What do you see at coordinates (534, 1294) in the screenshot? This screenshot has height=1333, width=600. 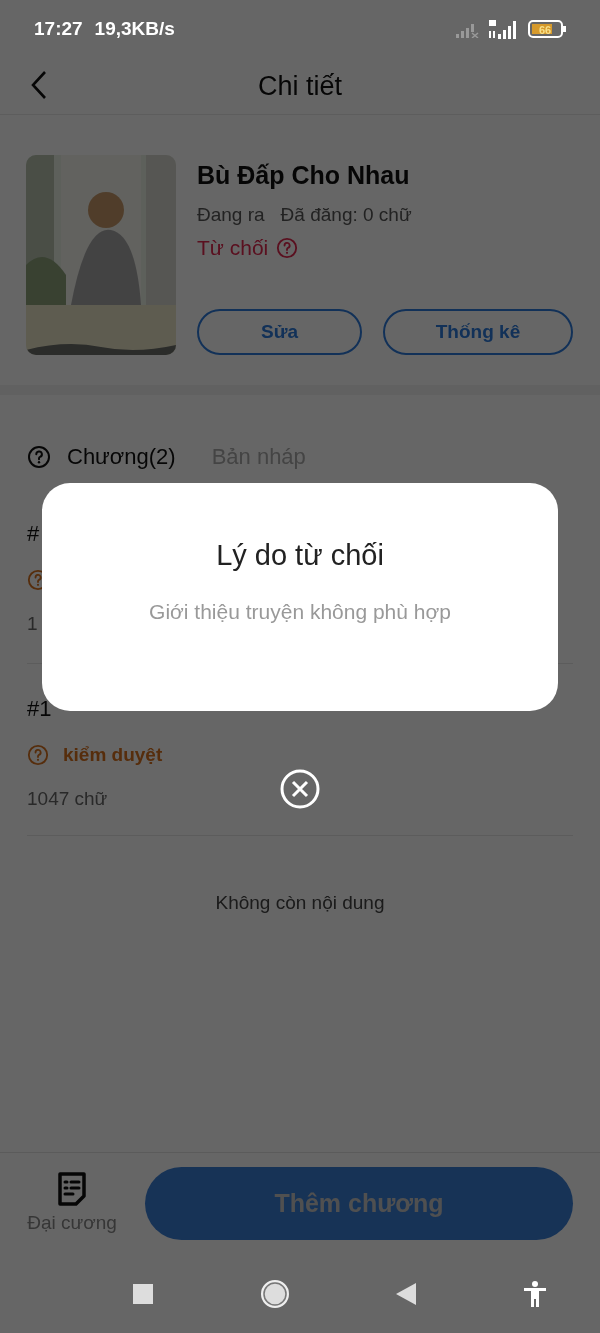 I see `accessibility-icon` at bounding box center [534, 1294].